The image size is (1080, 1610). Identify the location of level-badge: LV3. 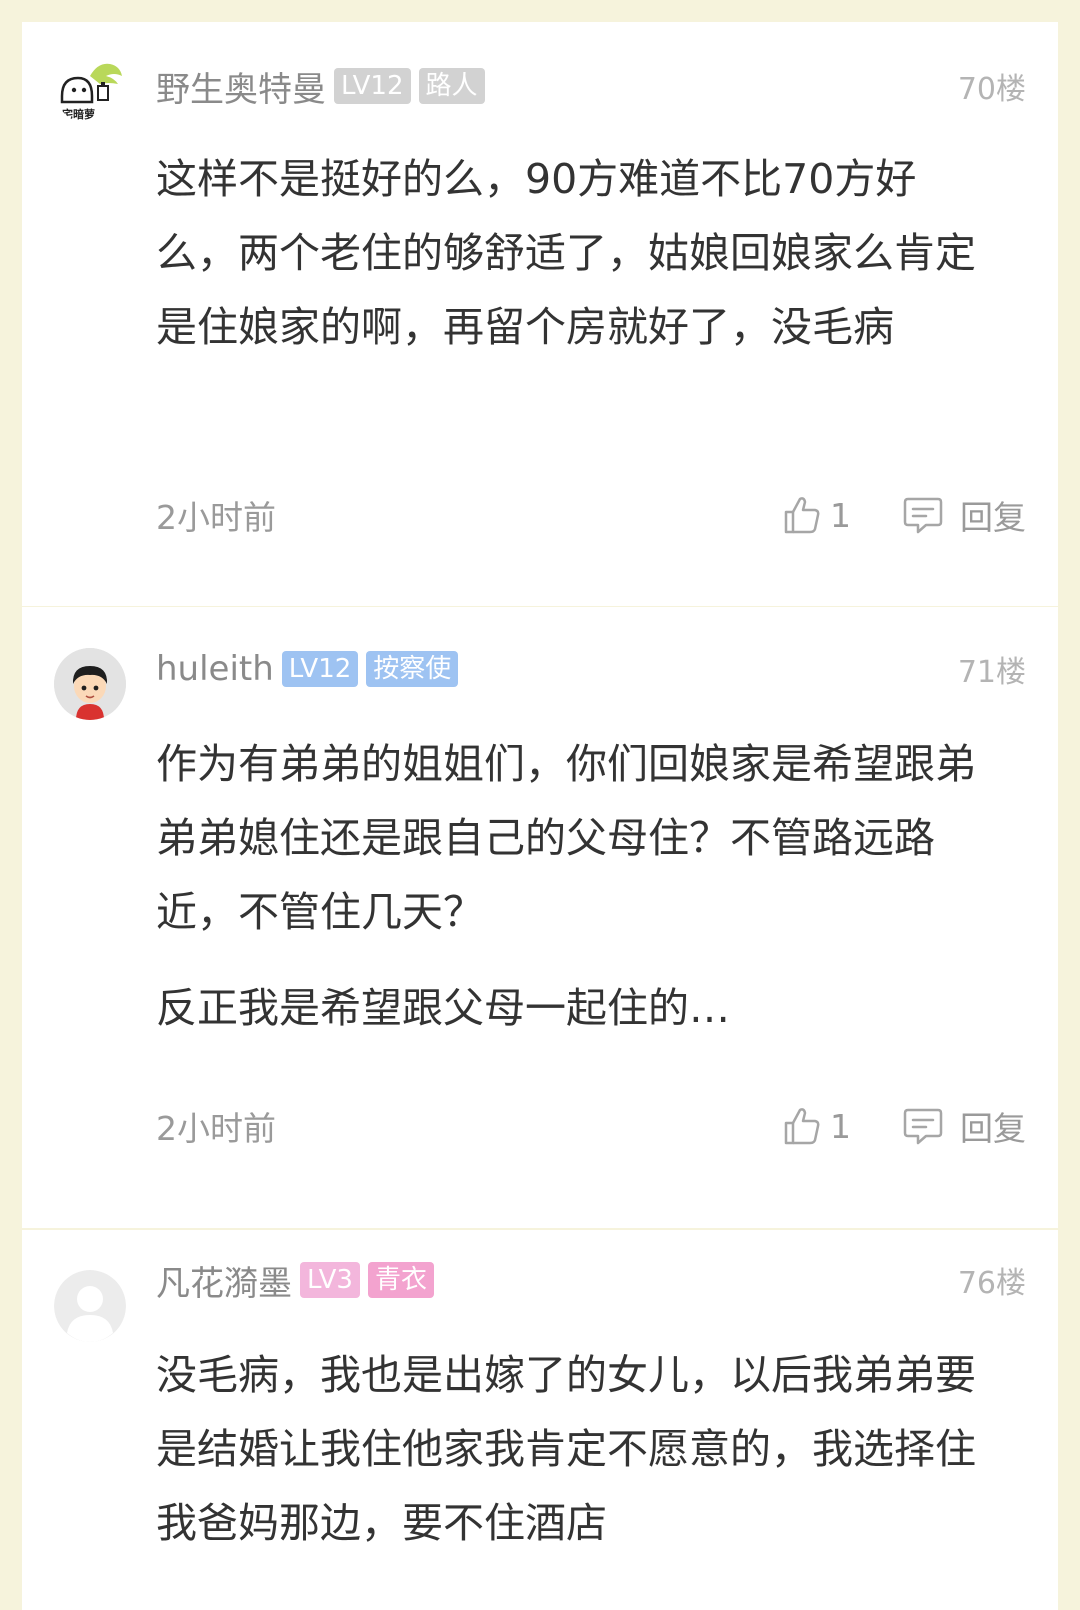
(330, 1280).